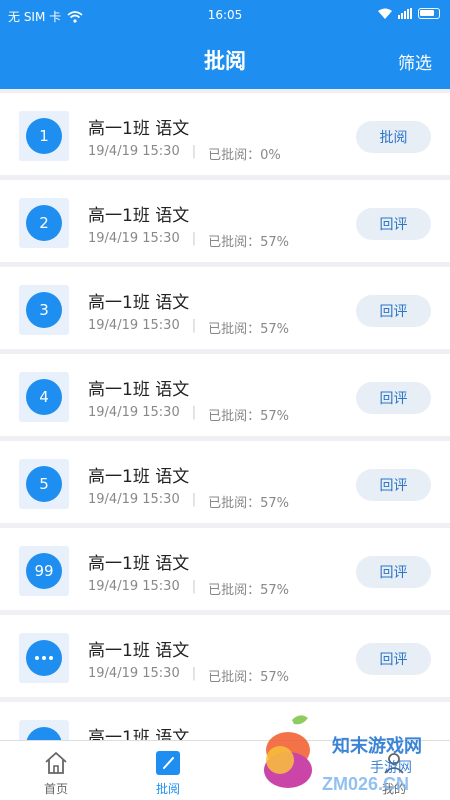 The width and height of the screenshot is (450, 800). I want to click on list-item: 3 高一1班 语文 19/4/19 15:30 | 已批阅：57% 回评, so click(225, 308).